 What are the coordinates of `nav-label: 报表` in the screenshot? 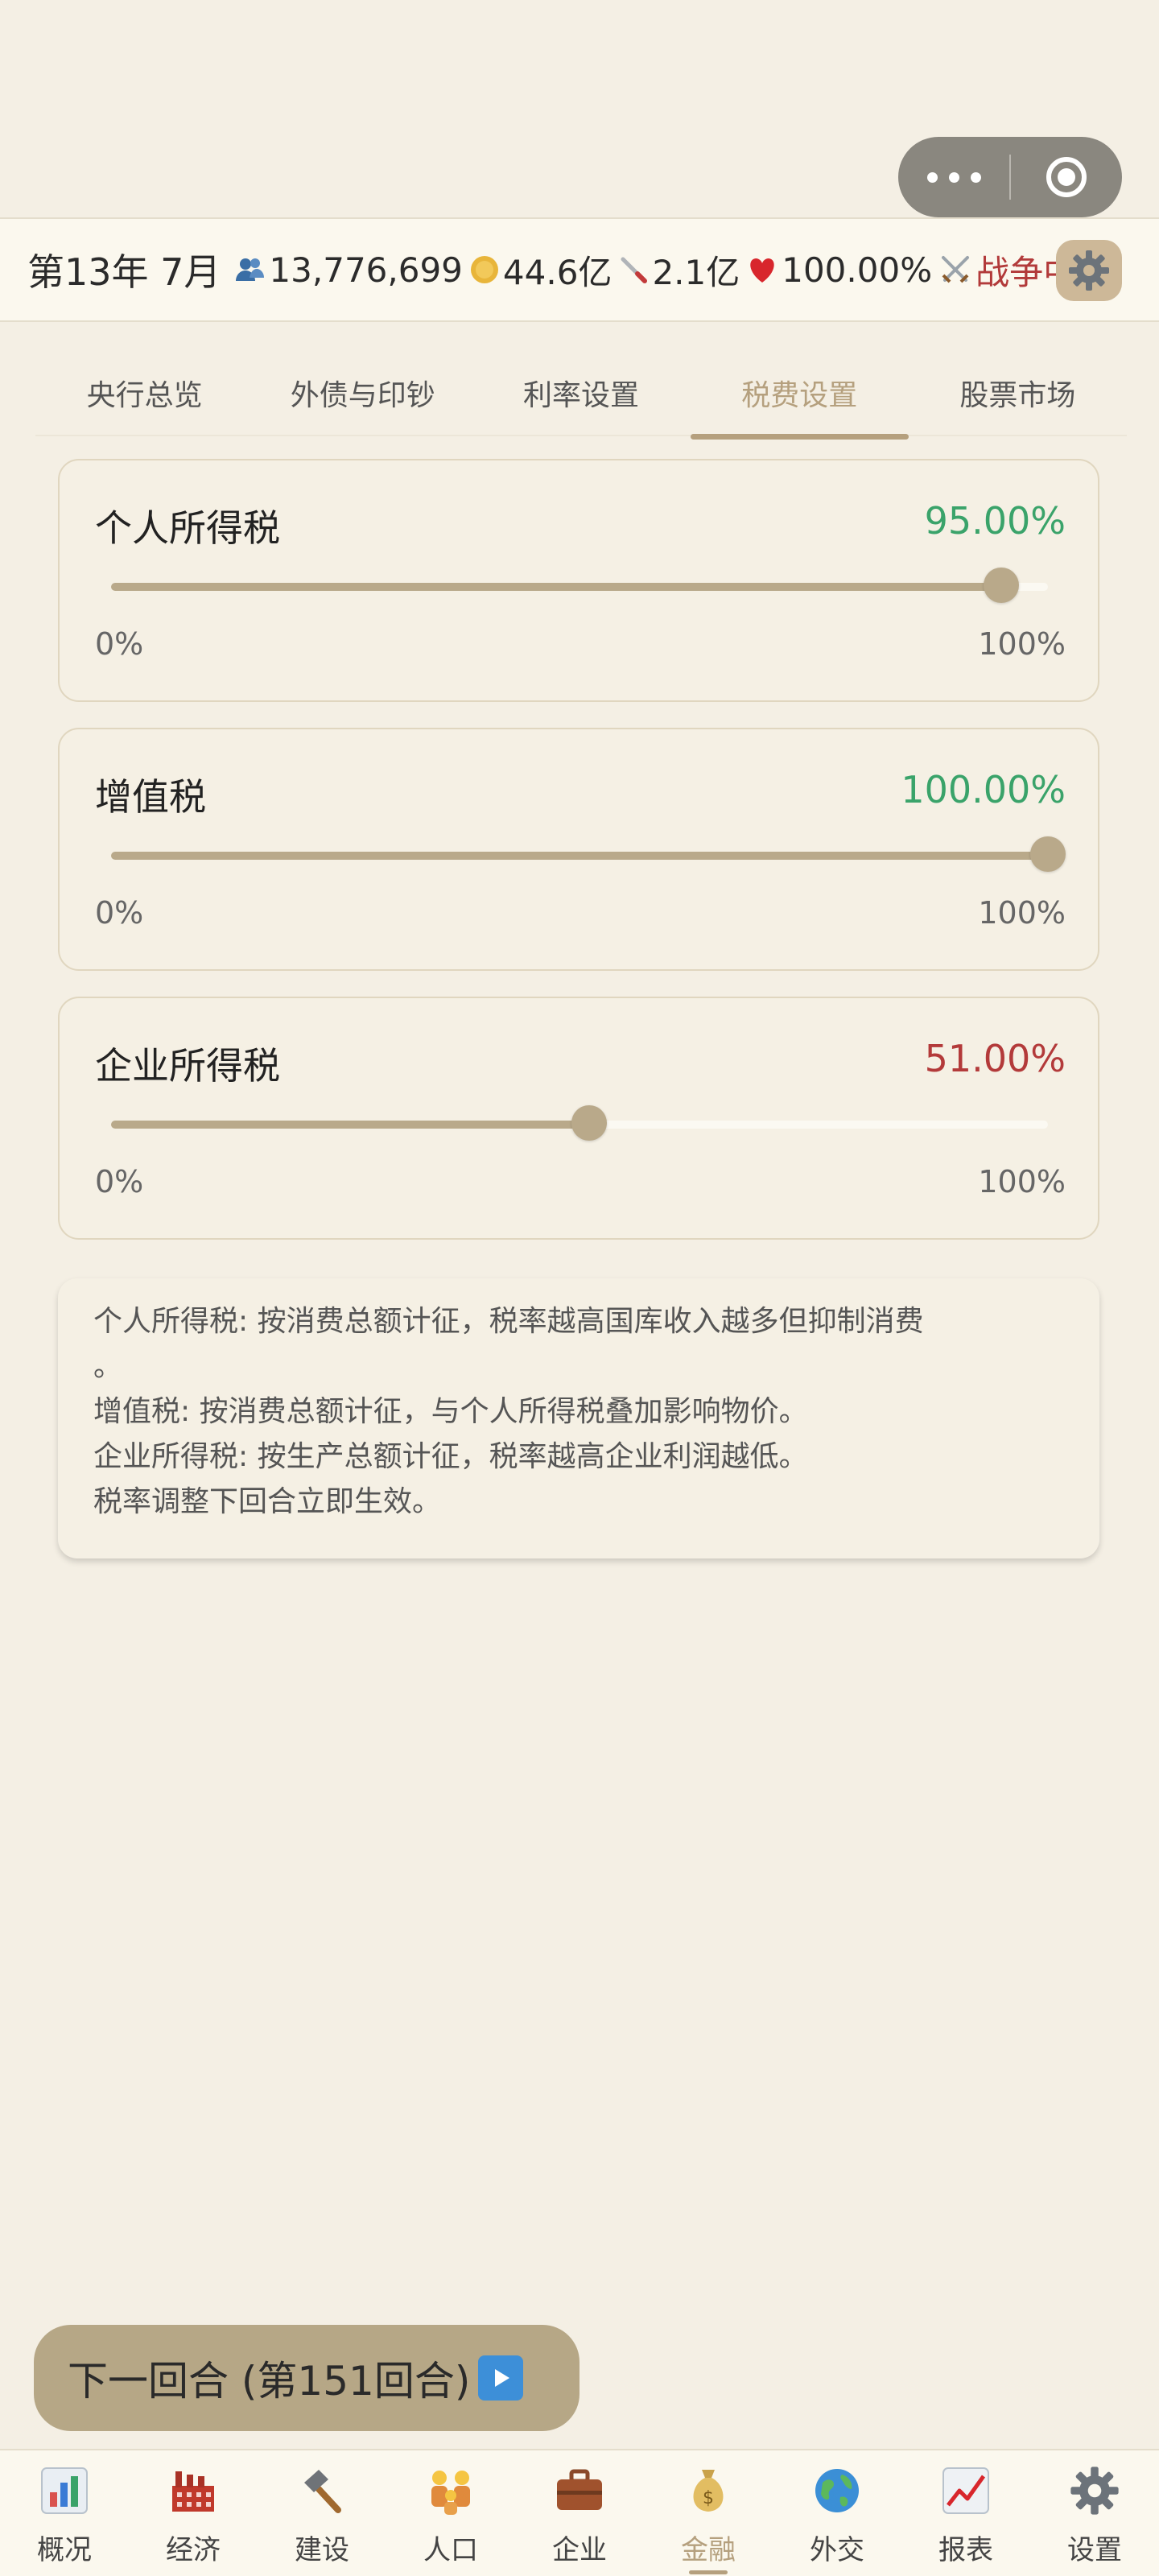 It's located at (965, 2550).